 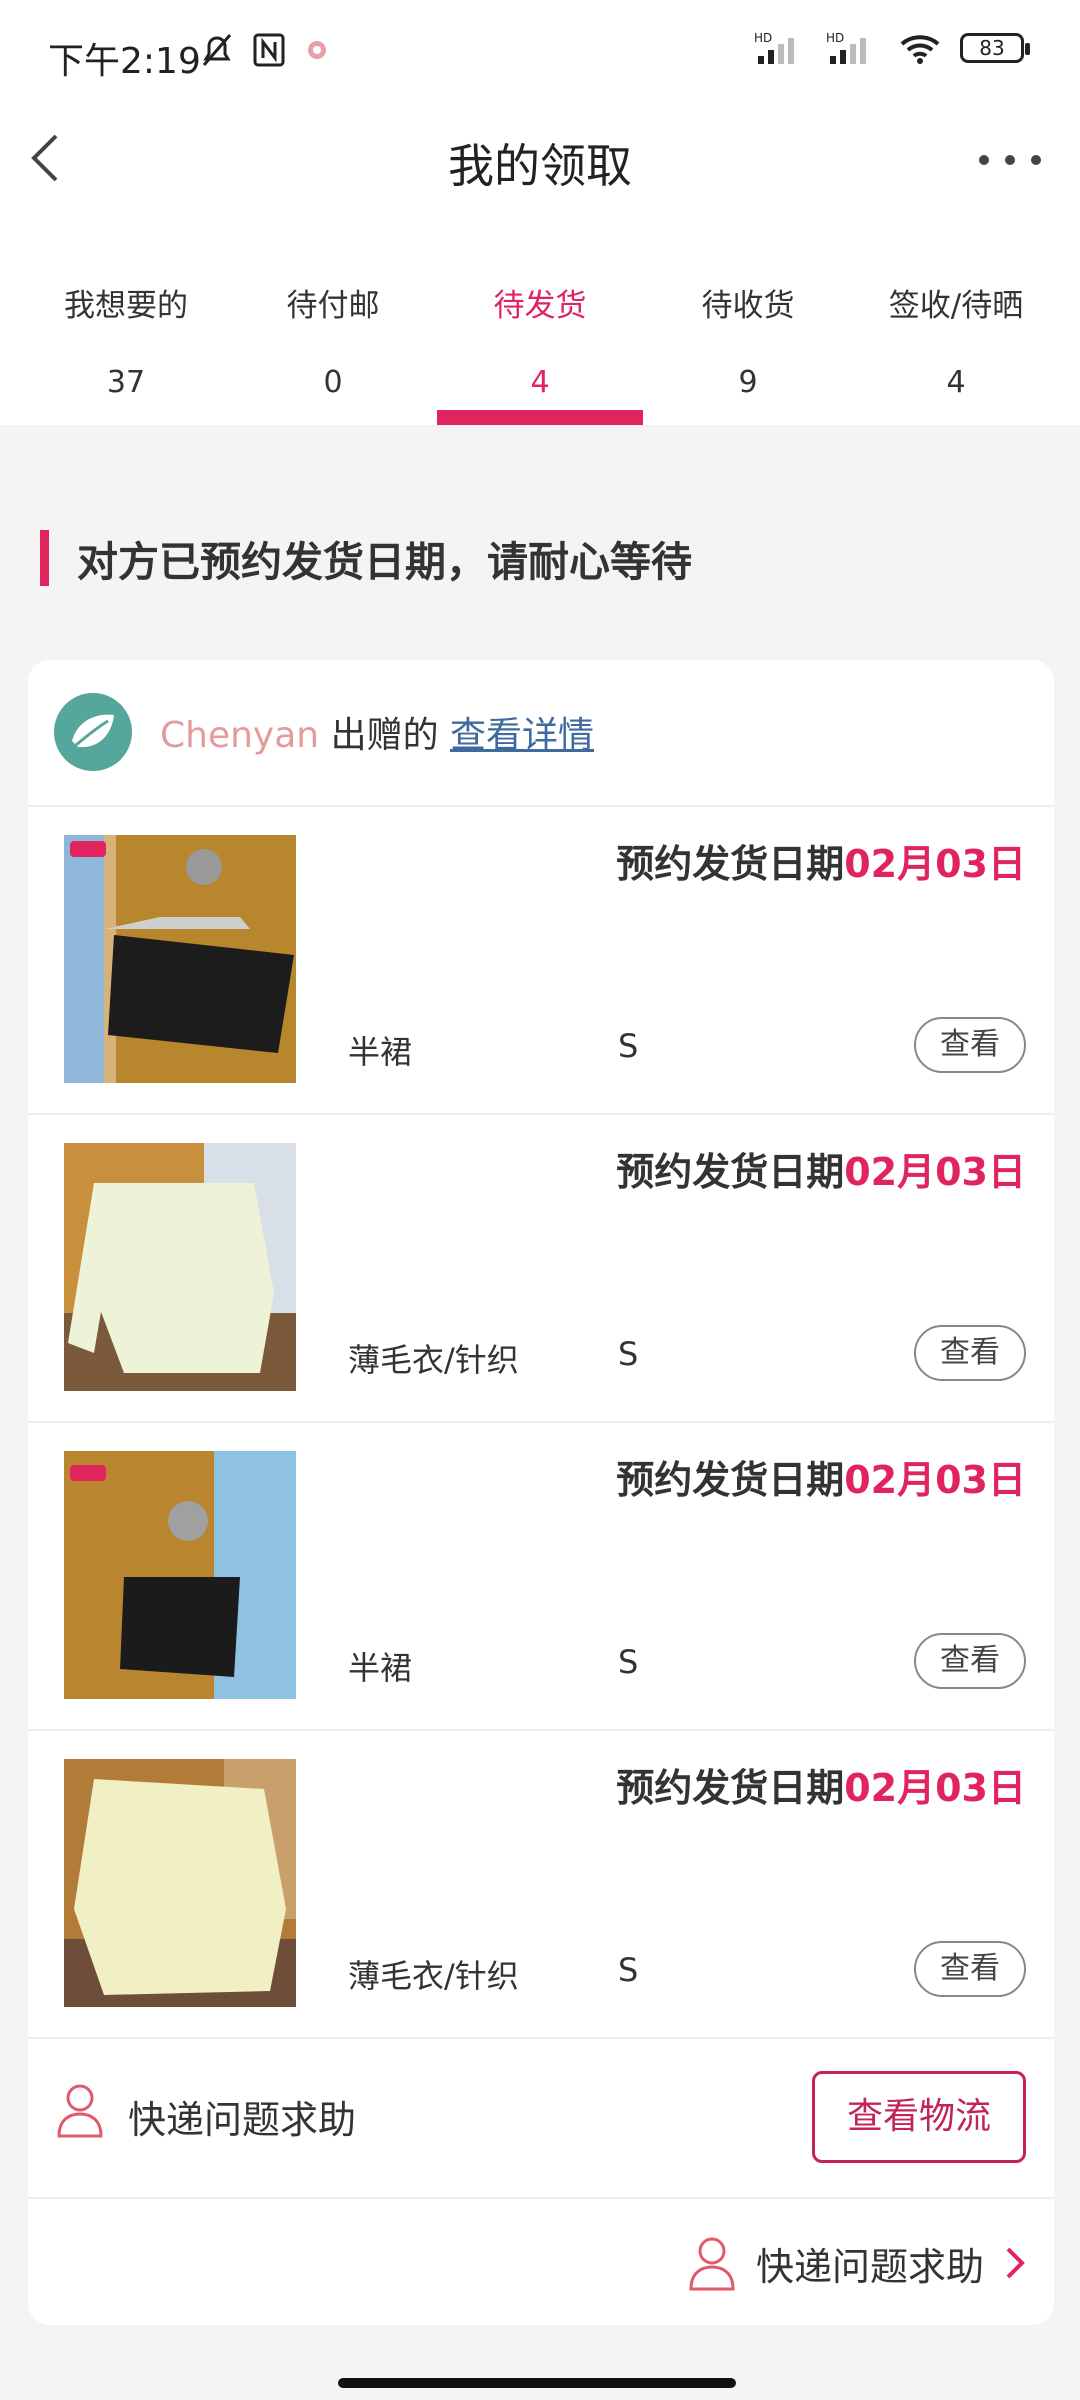 I want to click on tab-count: 0, so click(x=333, y=382).